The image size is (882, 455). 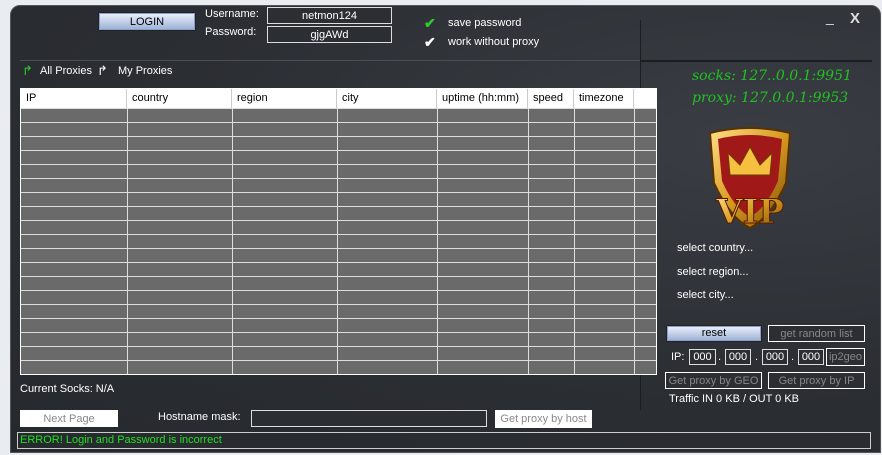 What do you see at coordinates (329, 34) in the screenshot?
I see `password-field` at bounding box center [329, 34].